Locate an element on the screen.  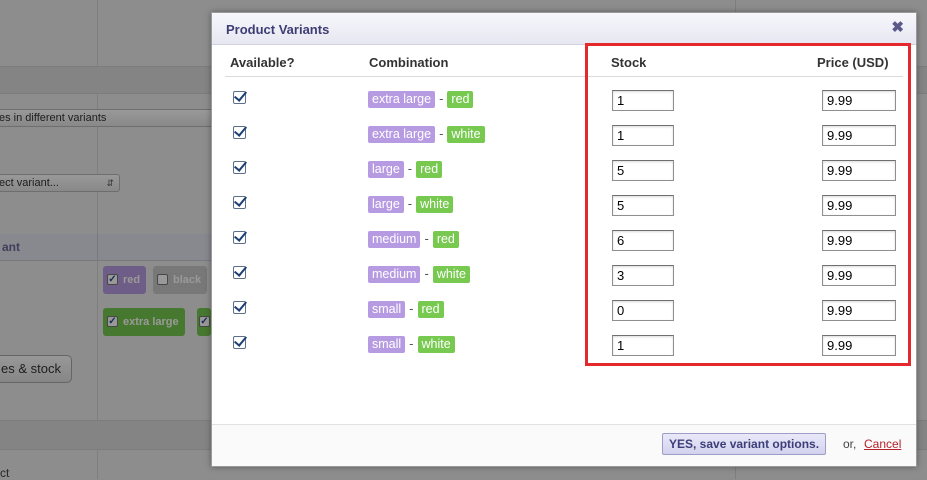
combination-cell: large - white is located at coordinates (411, 204).